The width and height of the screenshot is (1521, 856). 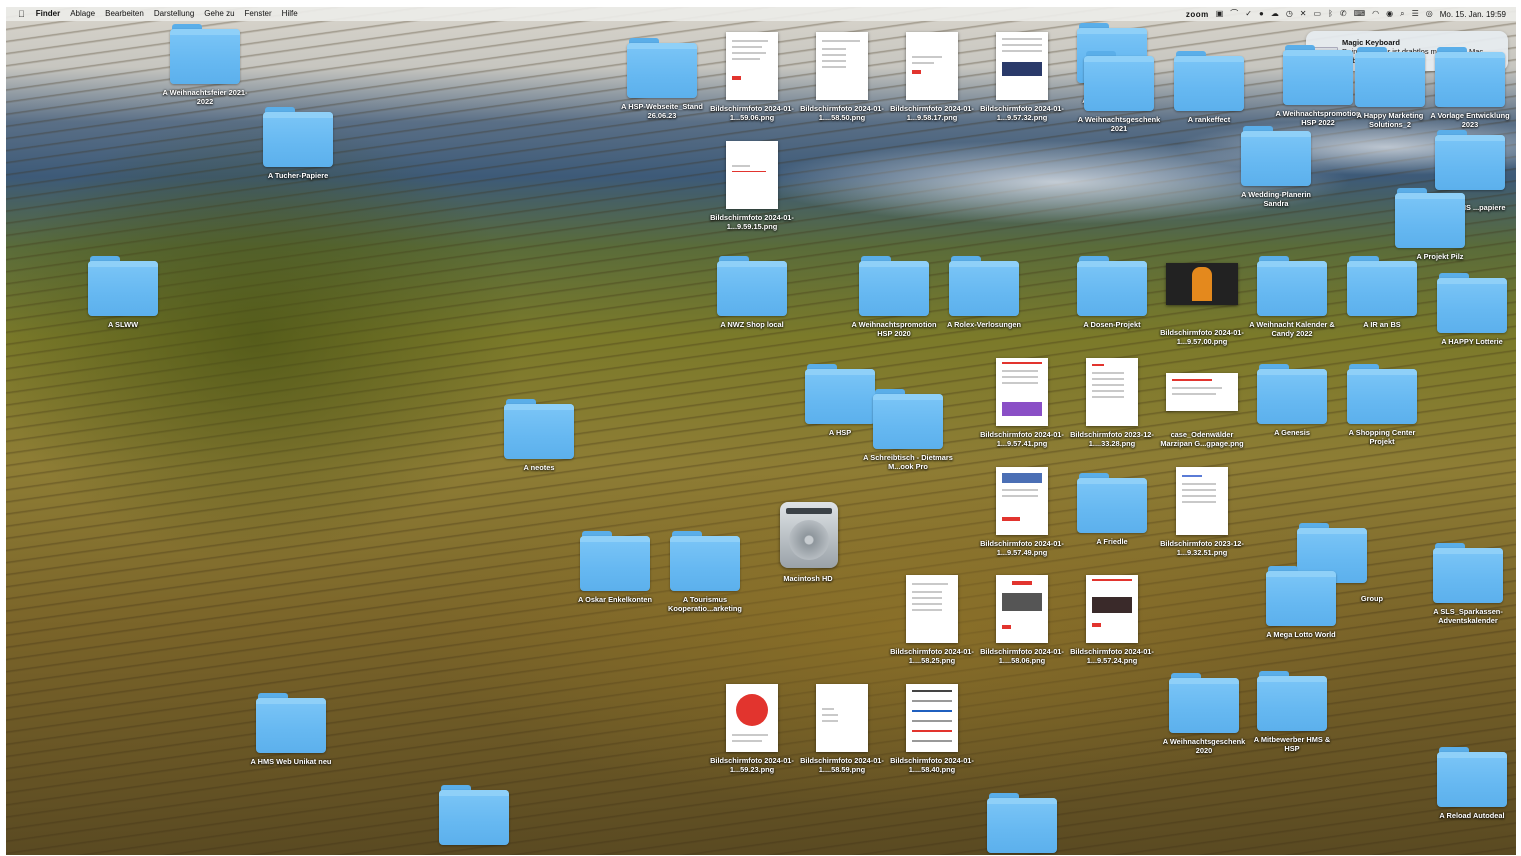 What do you see at coordinates (1303, 14) in the screenshot?
I see `mute-icon: ✕` at bounding box center [1303, 14].